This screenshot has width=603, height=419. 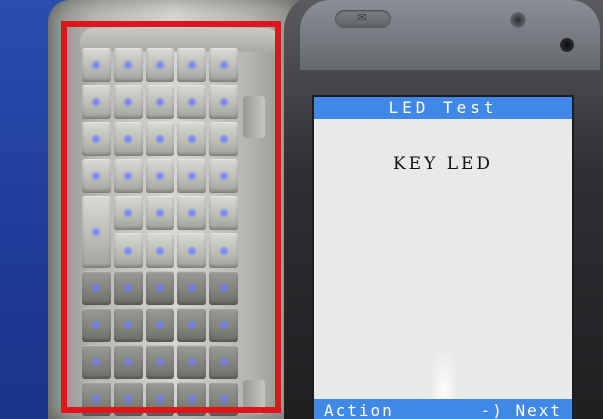 What do you see at coordinates (443, 108) in the screenshot?
I see `screen-title: LED Test` at bounding box center [443, 108].